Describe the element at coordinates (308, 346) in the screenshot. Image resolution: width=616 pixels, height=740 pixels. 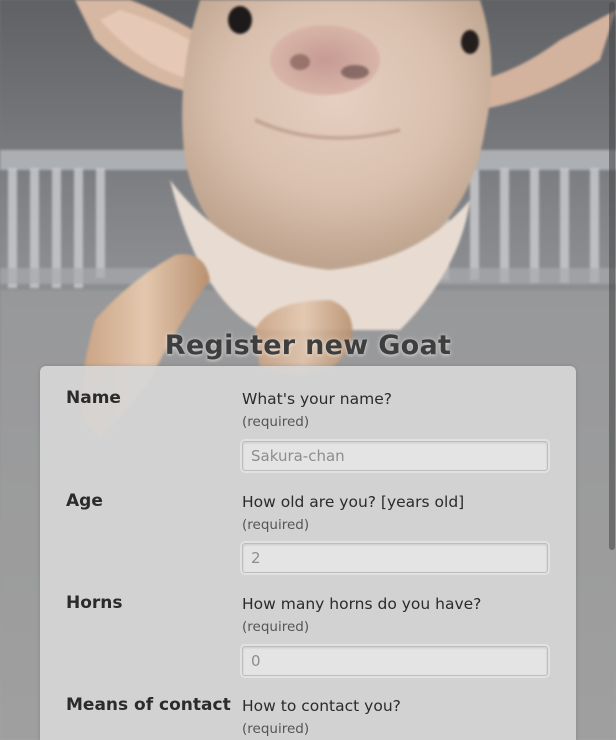
I see `page-title: Register new Goat` at that location.